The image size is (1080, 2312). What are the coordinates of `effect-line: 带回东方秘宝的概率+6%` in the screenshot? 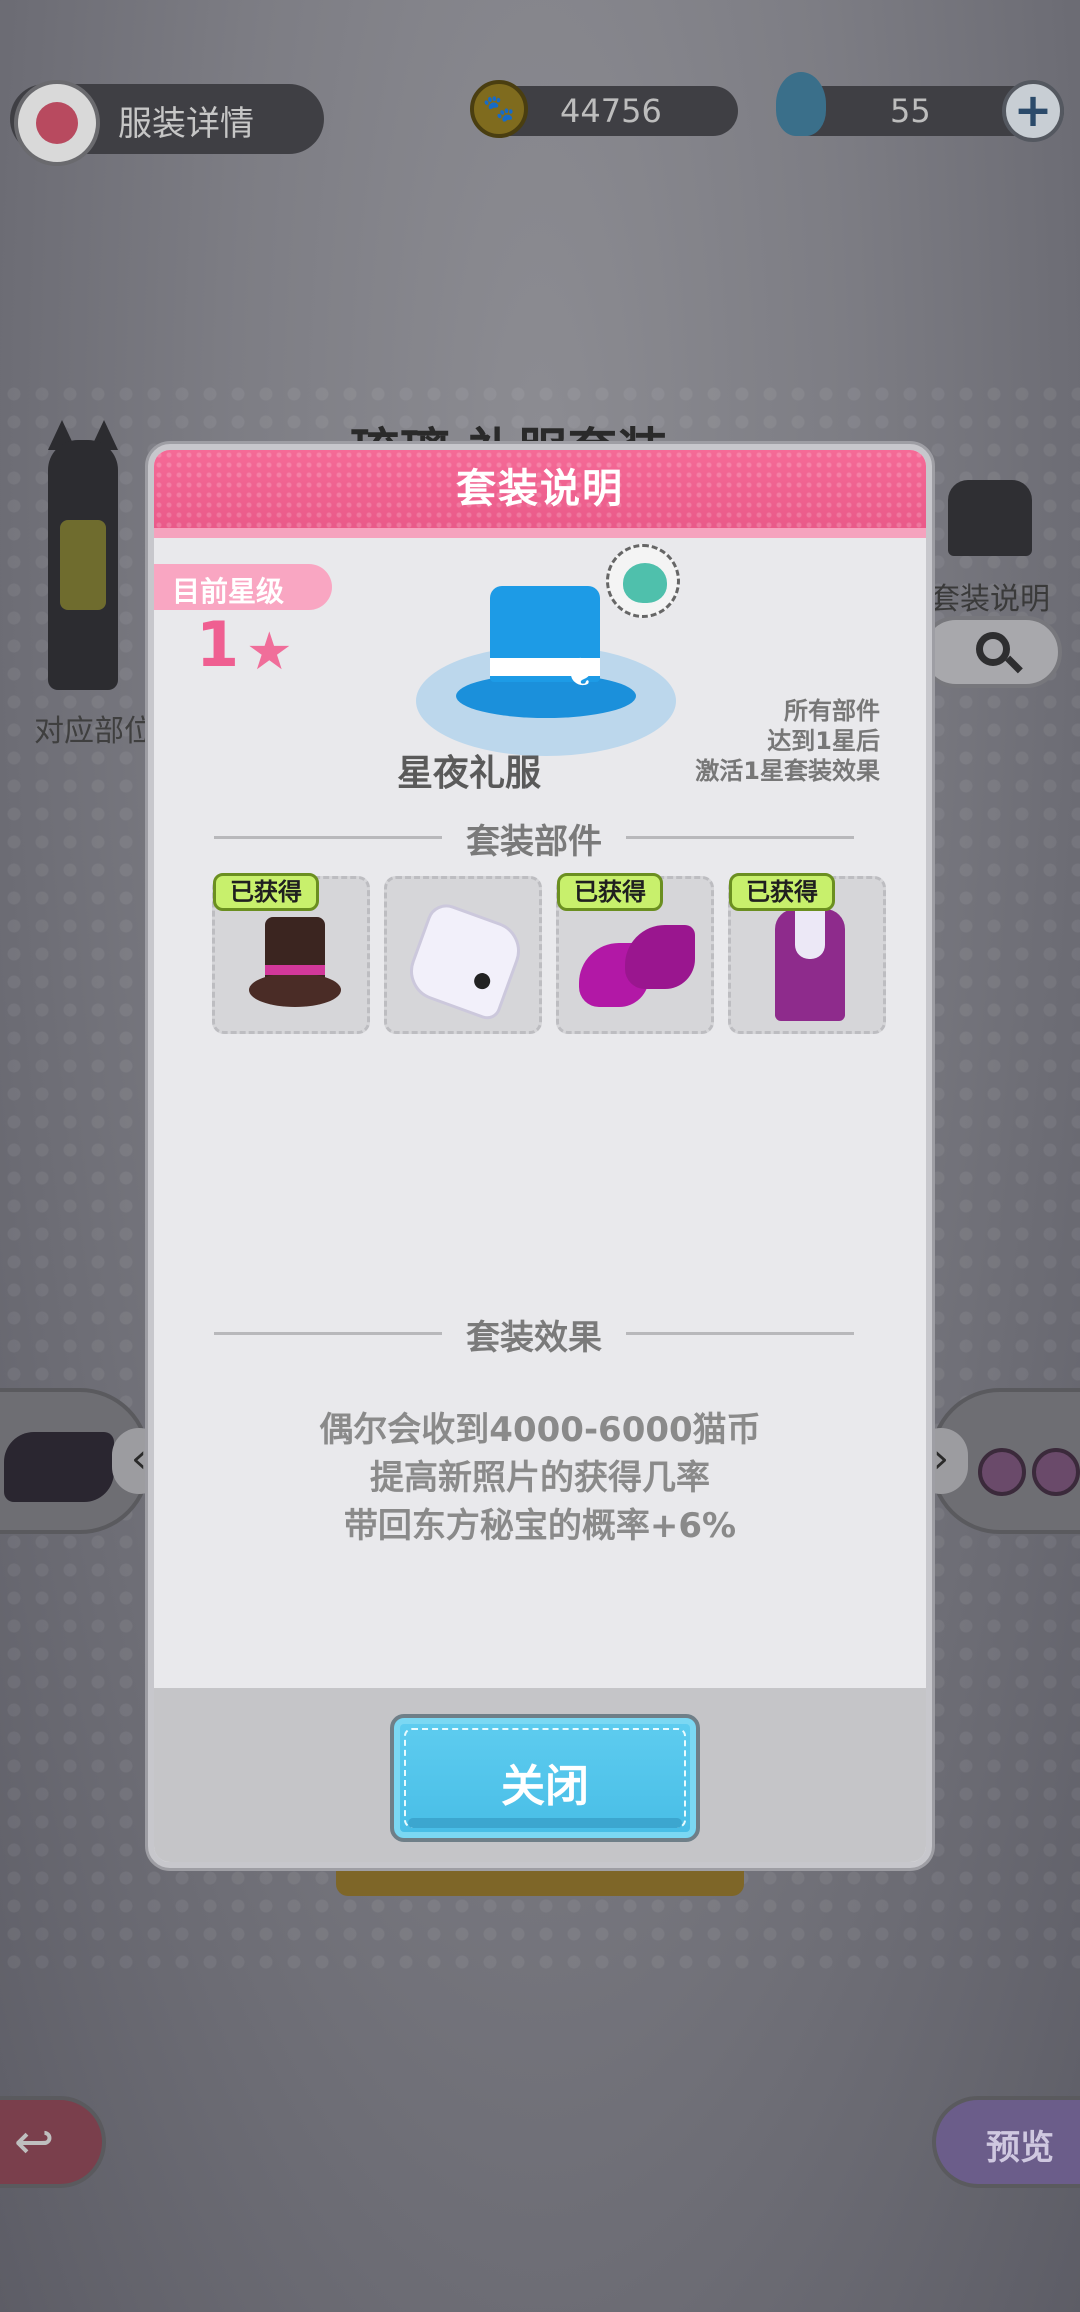 It's located at (540, 1526).